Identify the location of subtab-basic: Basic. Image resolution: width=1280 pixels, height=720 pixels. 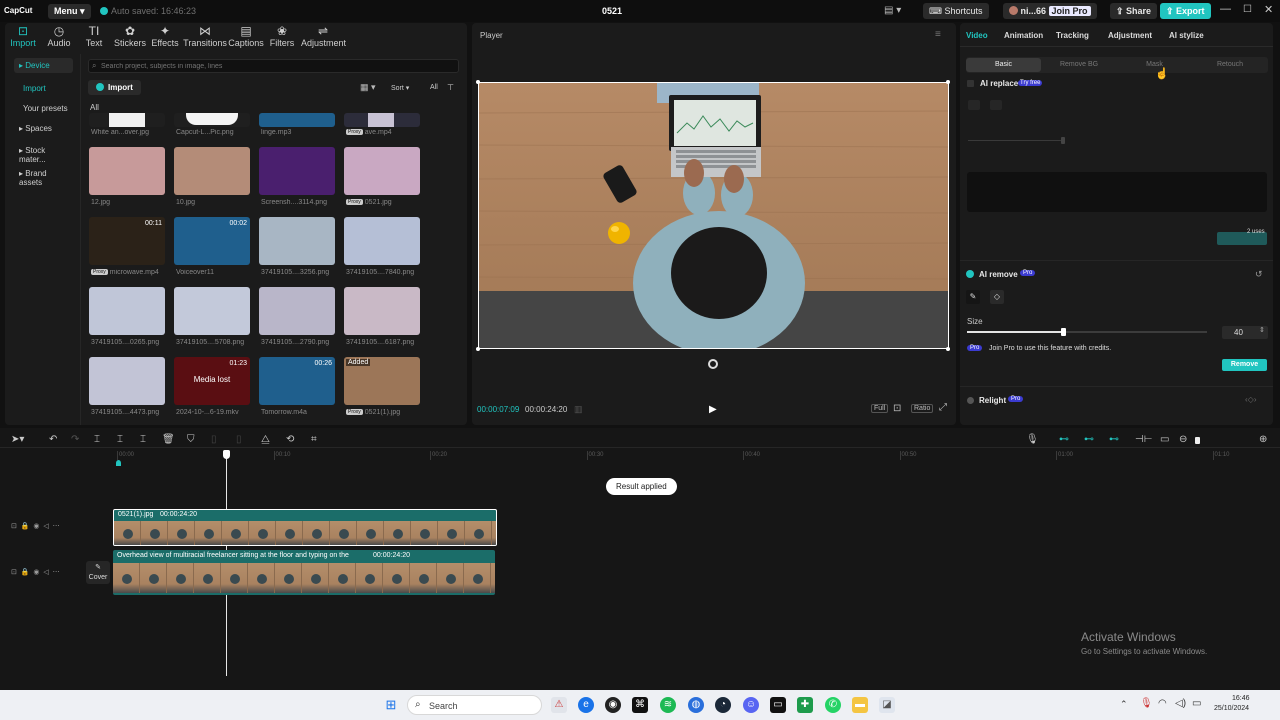
(1003, 65).